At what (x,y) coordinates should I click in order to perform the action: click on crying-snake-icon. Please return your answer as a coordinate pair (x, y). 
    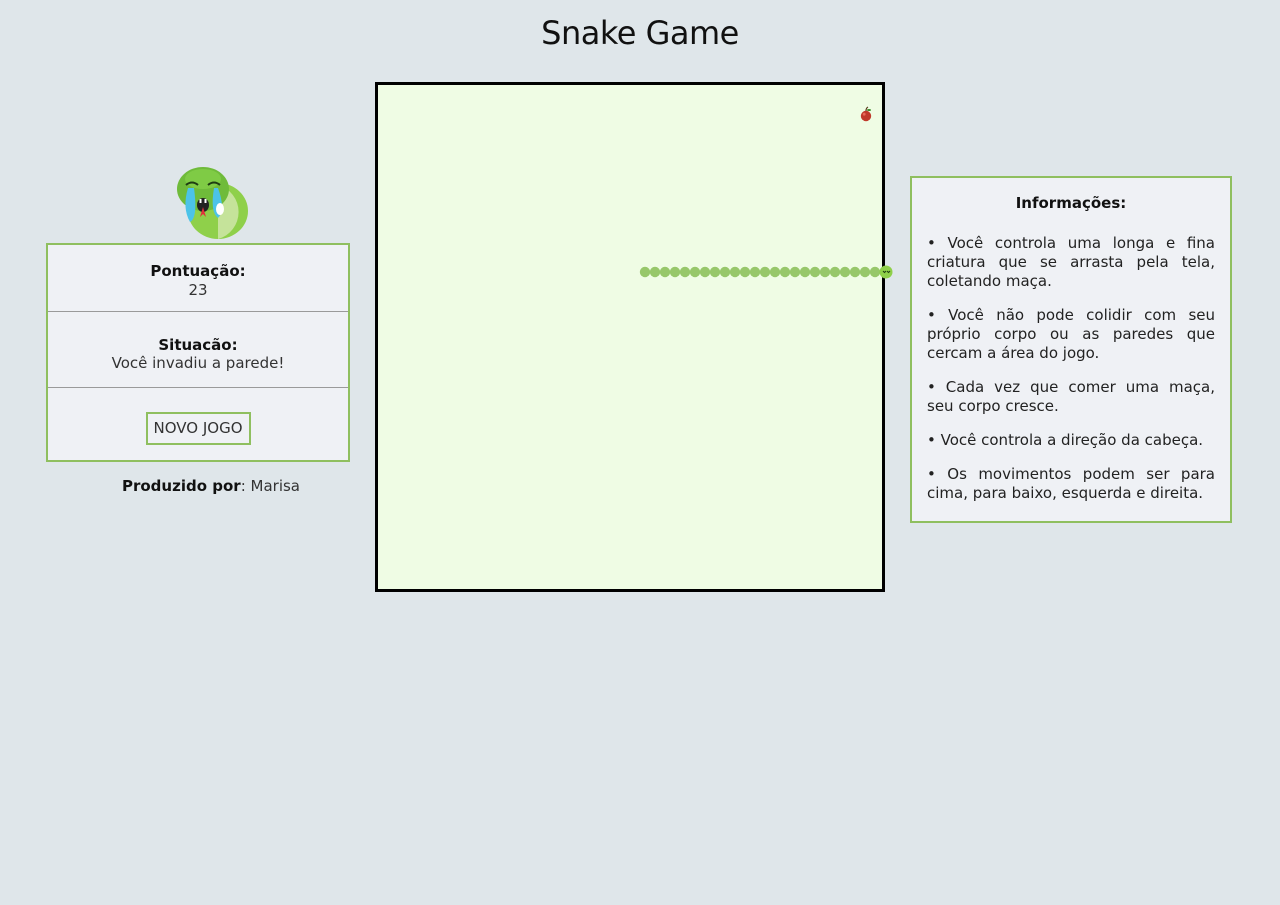
    Looking at the image, I should click on (212, 203).